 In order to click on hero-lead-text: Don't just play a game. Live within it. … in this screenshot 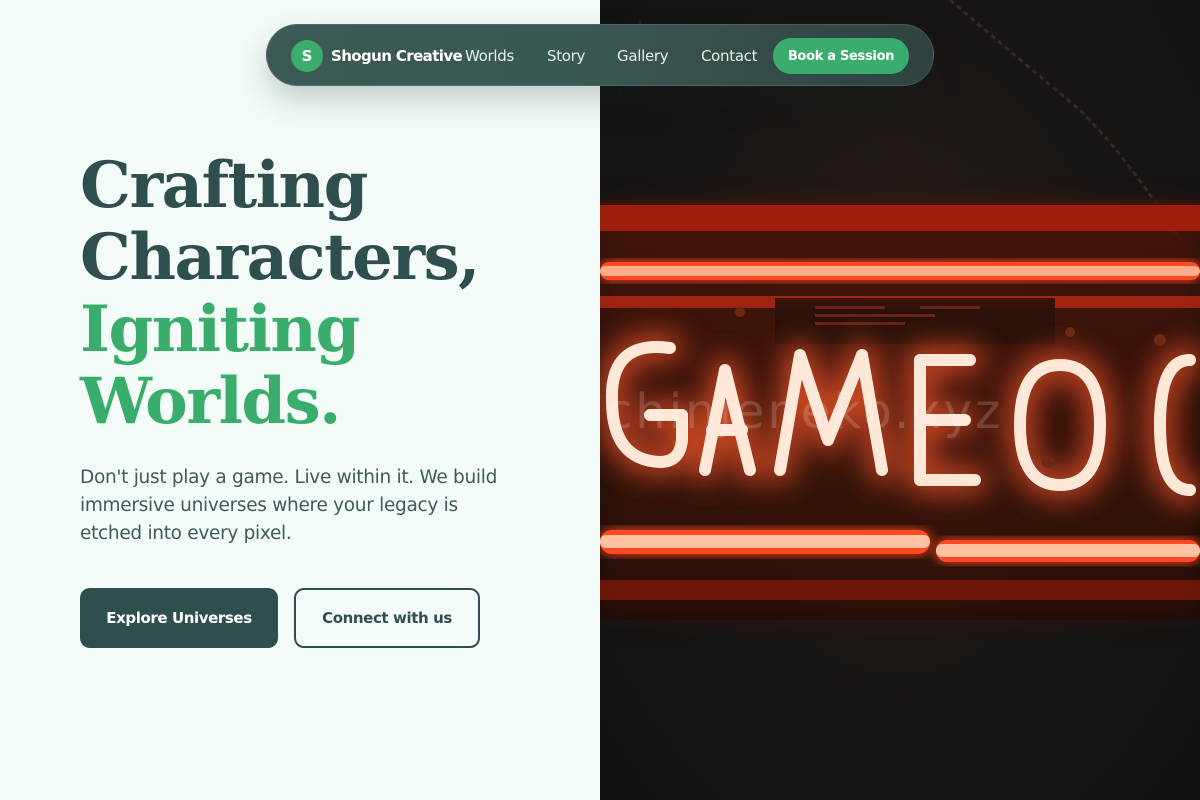, I will do `click(289, 505)`.